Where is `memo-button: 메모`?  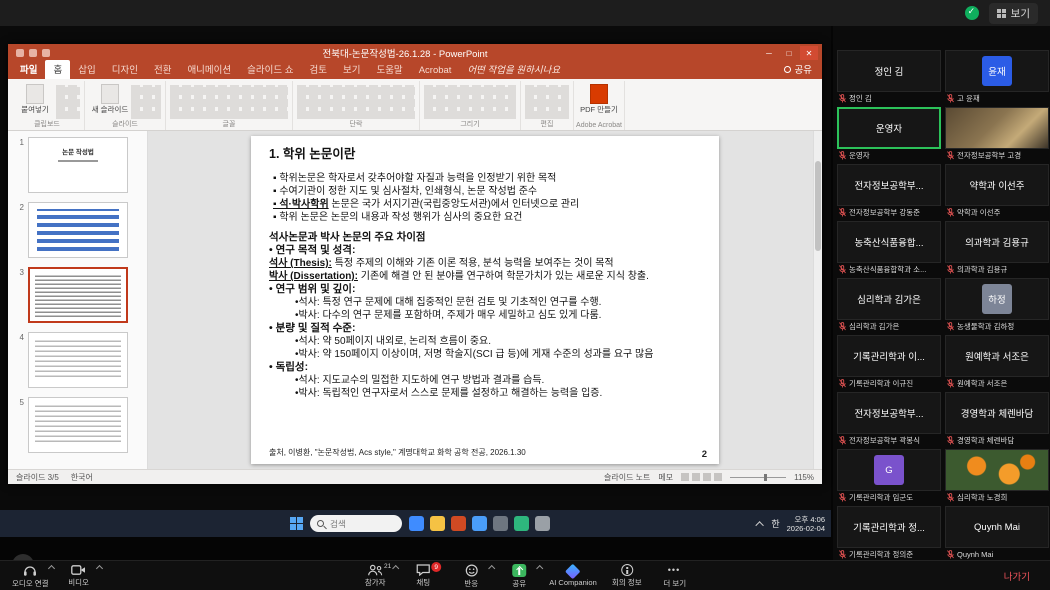 memo-button: 메모 is located at coordinates (665, 477).